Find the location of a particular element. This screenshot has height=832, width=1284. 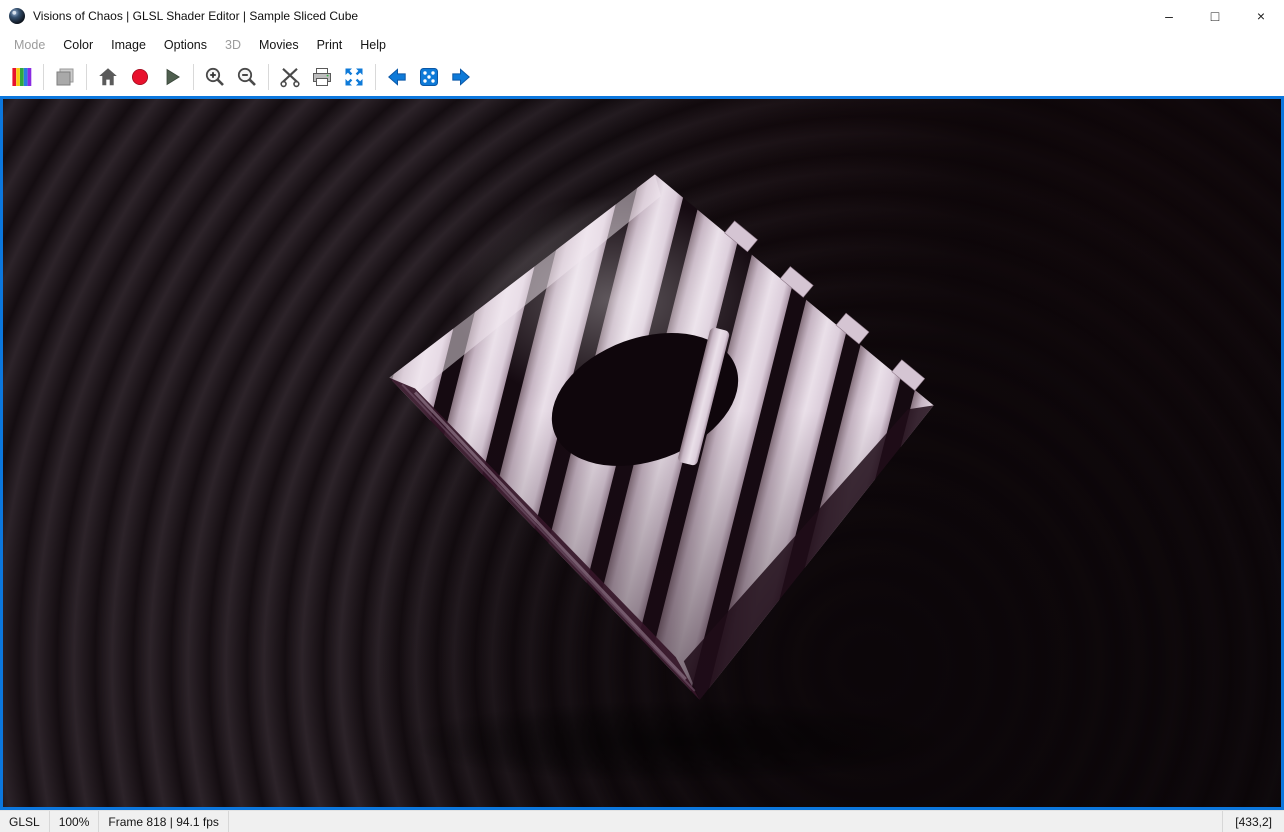

play-icon is located at coordinates (173, 76).